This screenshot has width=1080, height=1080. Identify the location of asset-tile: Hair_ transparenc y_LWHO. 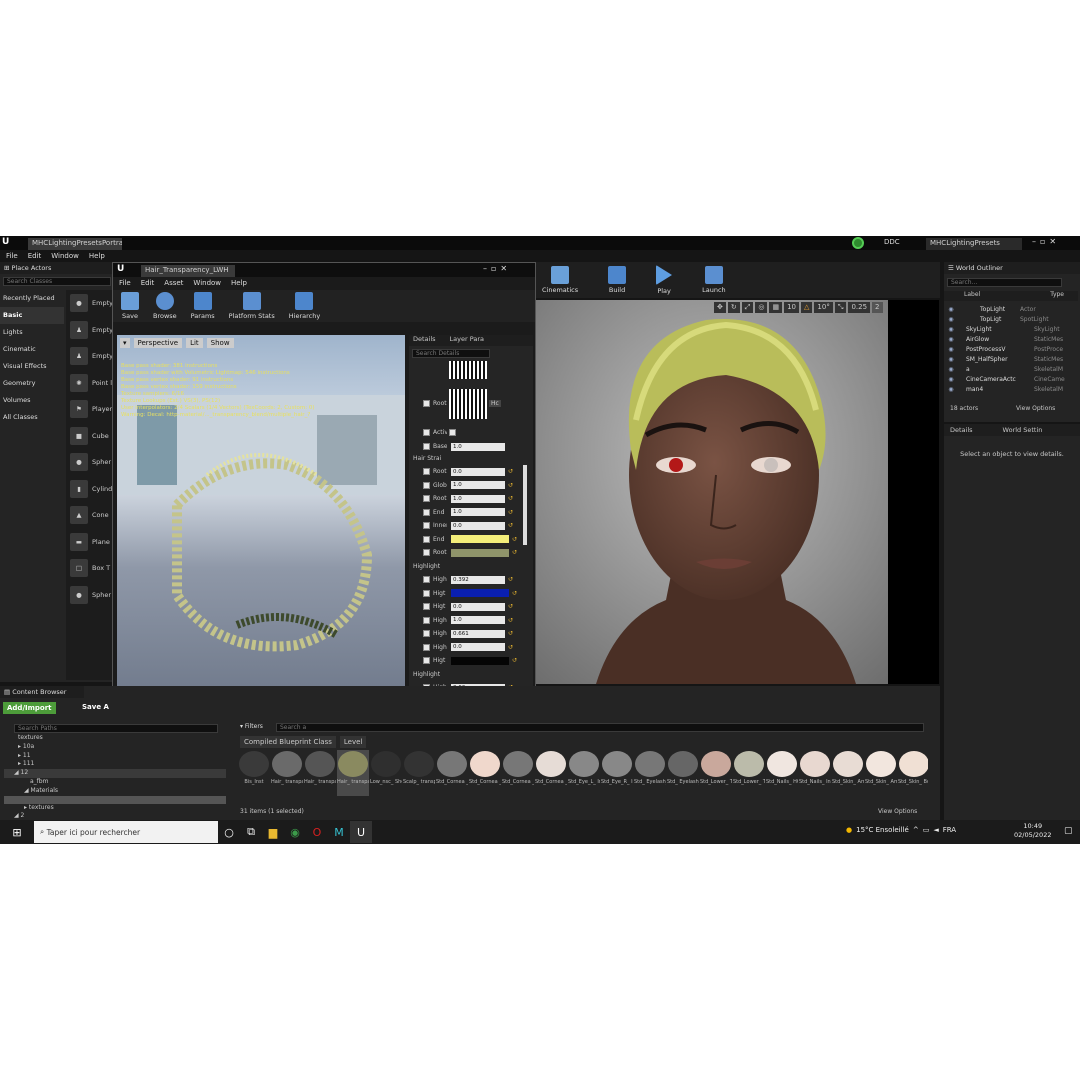
(287, 773).